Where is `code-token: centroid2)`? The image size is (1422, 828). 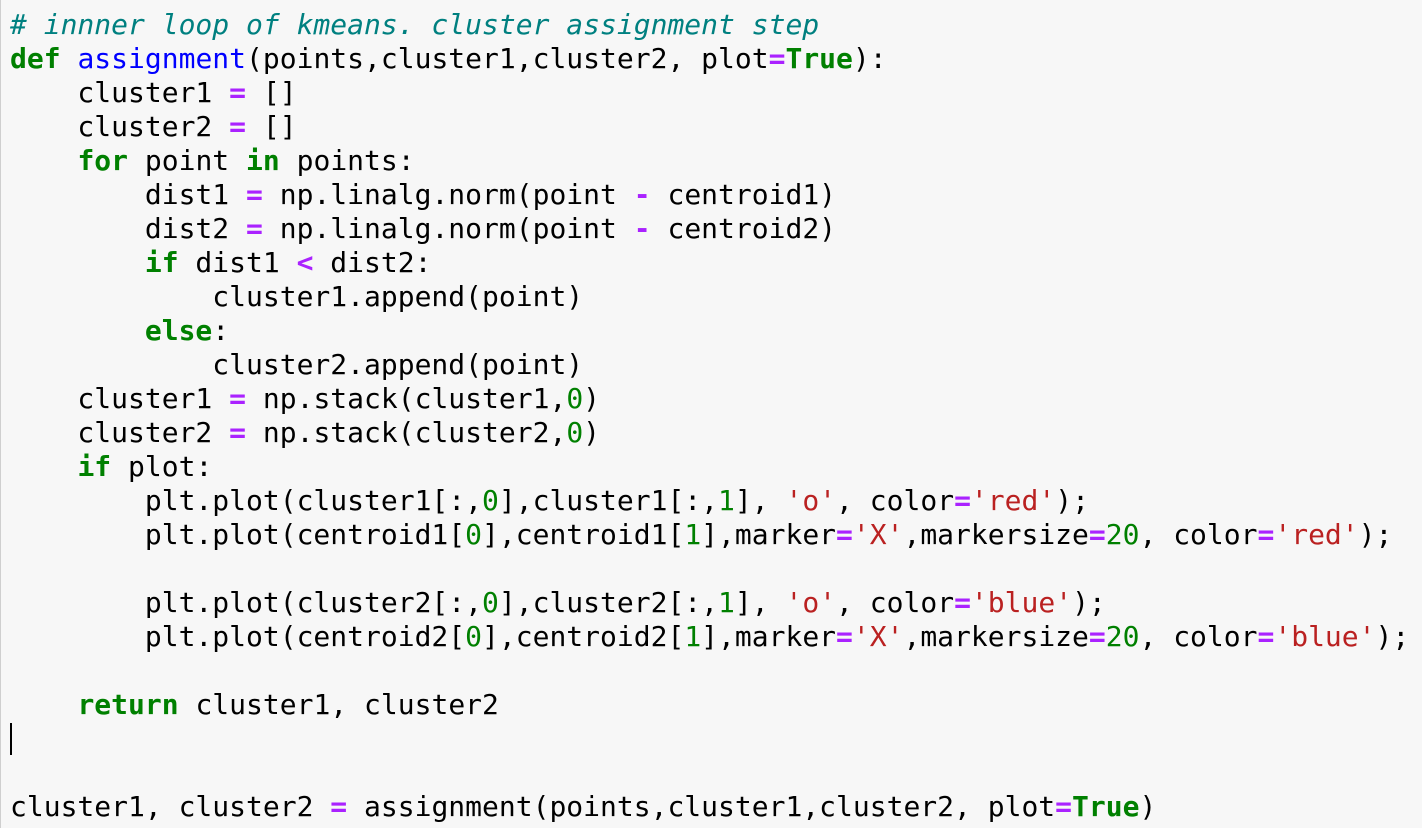
code-token: centroid2) is located at coordinates (743, 228).